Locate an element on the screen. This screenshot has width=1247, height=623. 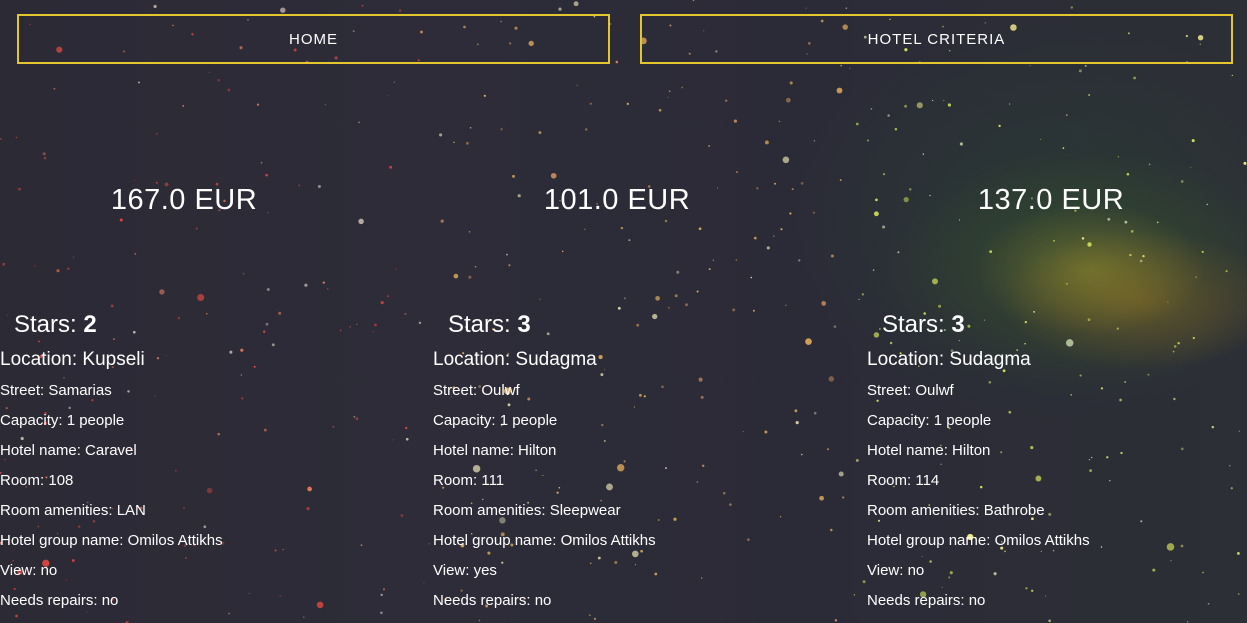
room-amenities: Room amenities: LAN is located at coordinates (73, 510).